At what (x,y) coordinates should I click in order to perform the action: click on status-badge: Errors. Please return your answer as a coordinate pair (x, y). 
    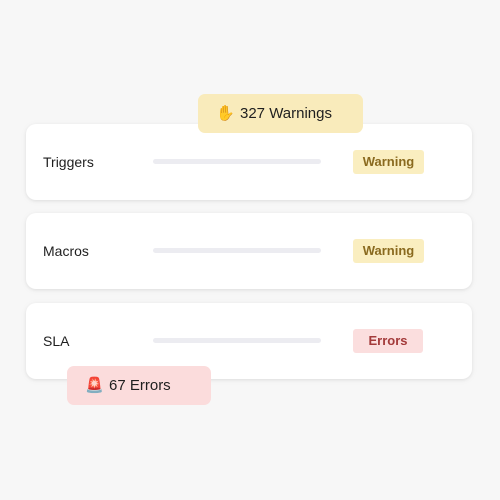
    Looking at the image, I should click on (388, 341).